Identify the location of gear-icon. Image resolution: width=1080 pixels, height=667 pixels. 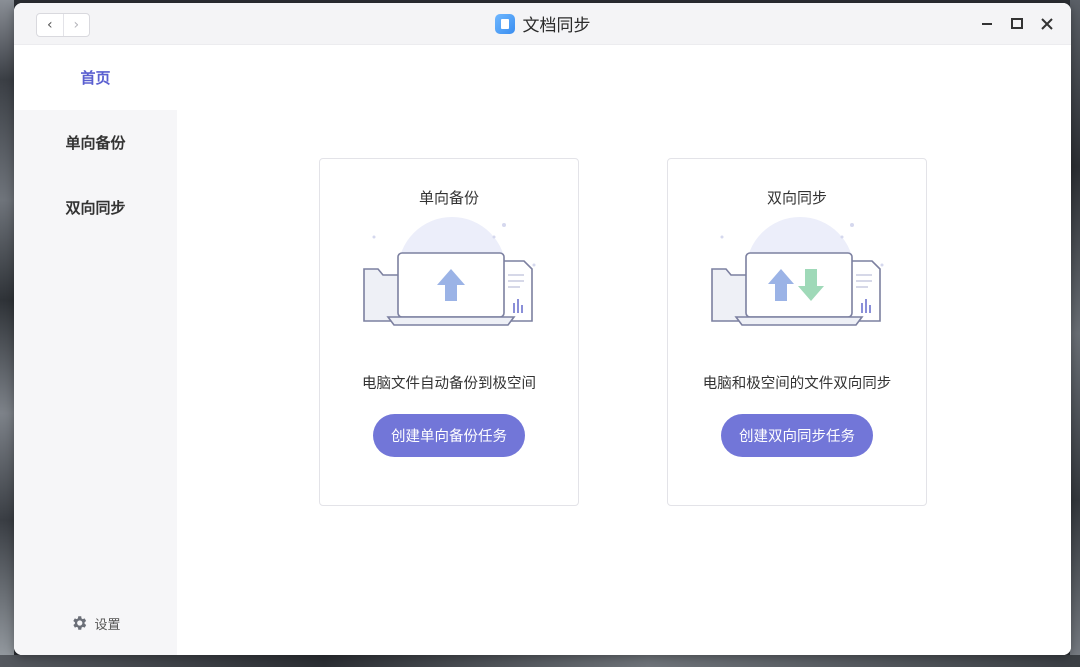
(80, 623).